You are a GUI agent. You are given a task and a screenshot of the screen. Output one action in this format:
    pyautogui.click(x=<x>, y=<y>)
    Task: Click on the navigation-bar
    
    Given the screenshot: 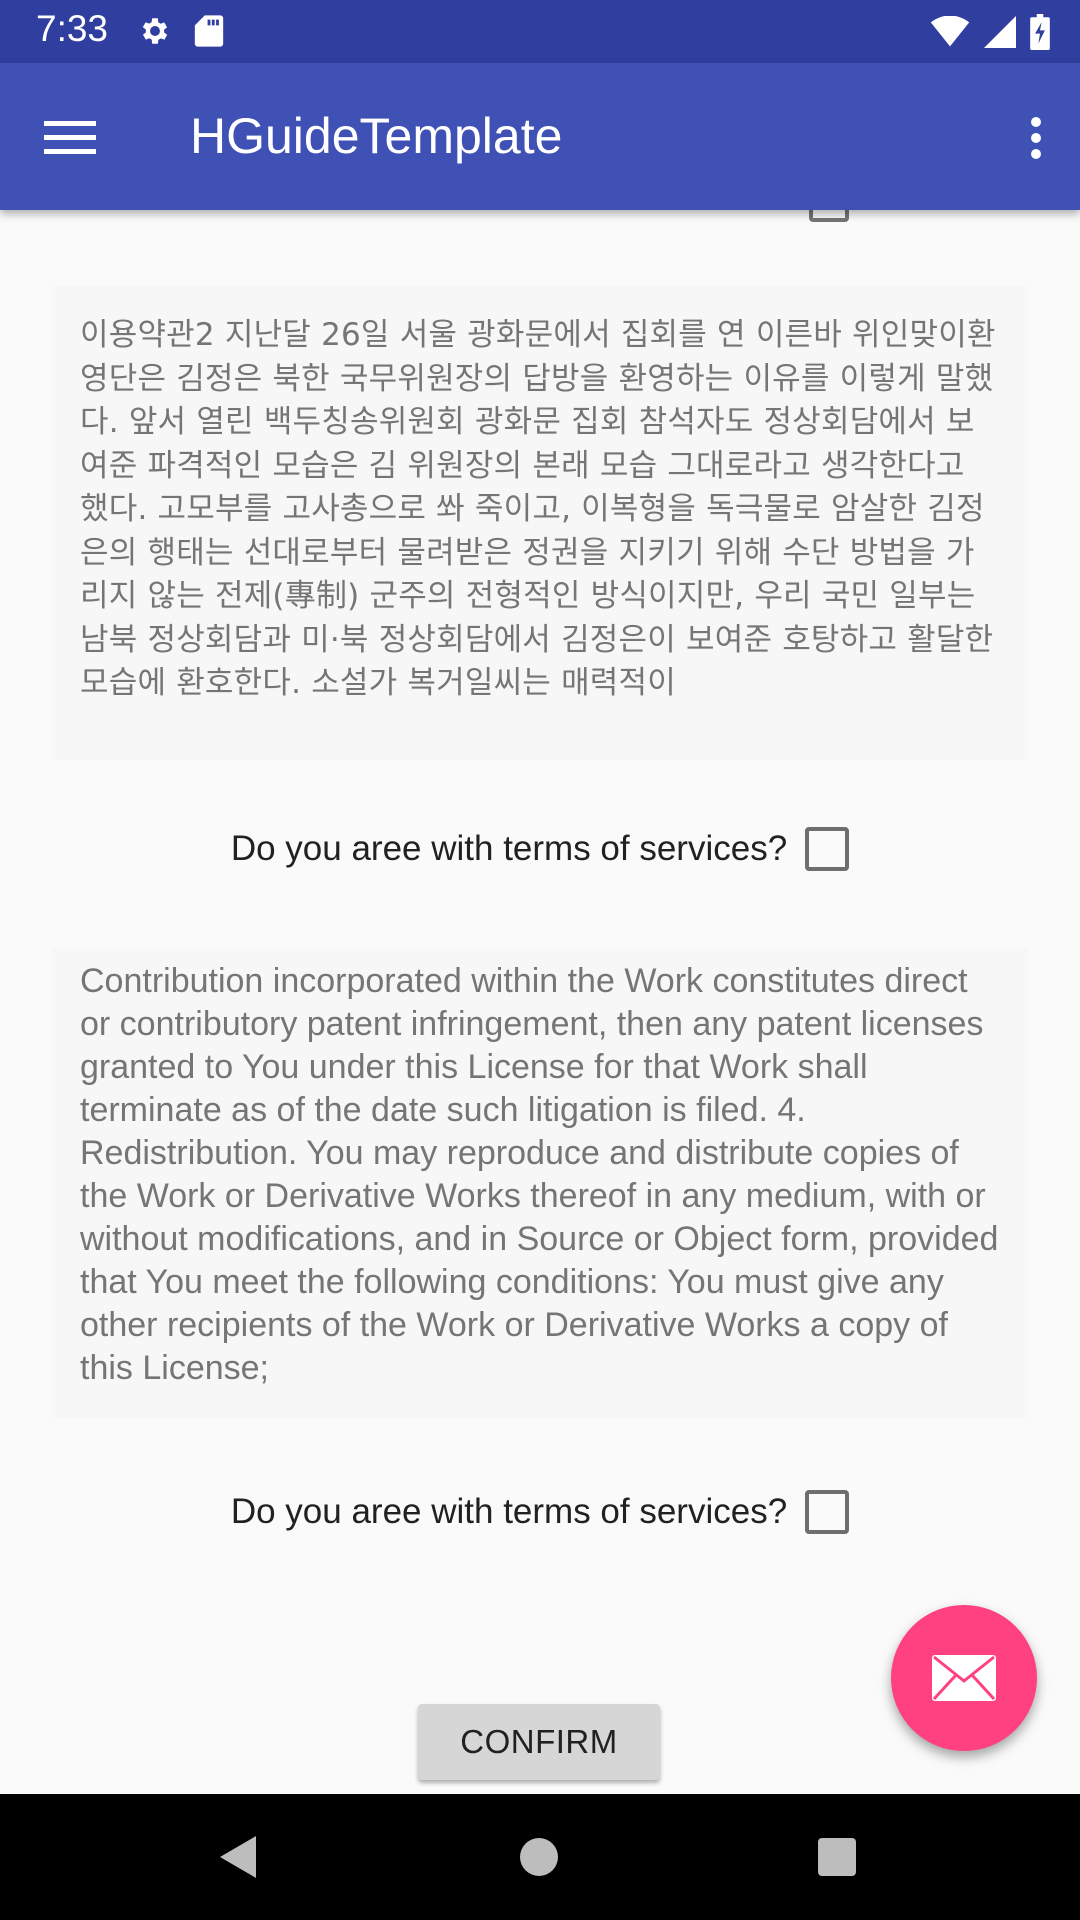 What is the action you would take?
    pyautogui.click(x=540, y=1857)
    